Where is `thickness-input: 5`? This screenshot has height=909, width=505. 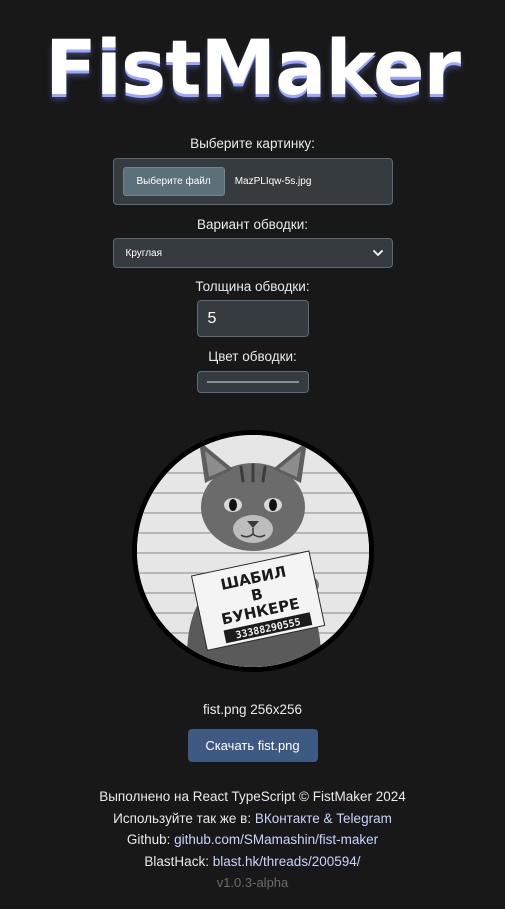 thickness-input: 5 is located at coordinates (252, 318).